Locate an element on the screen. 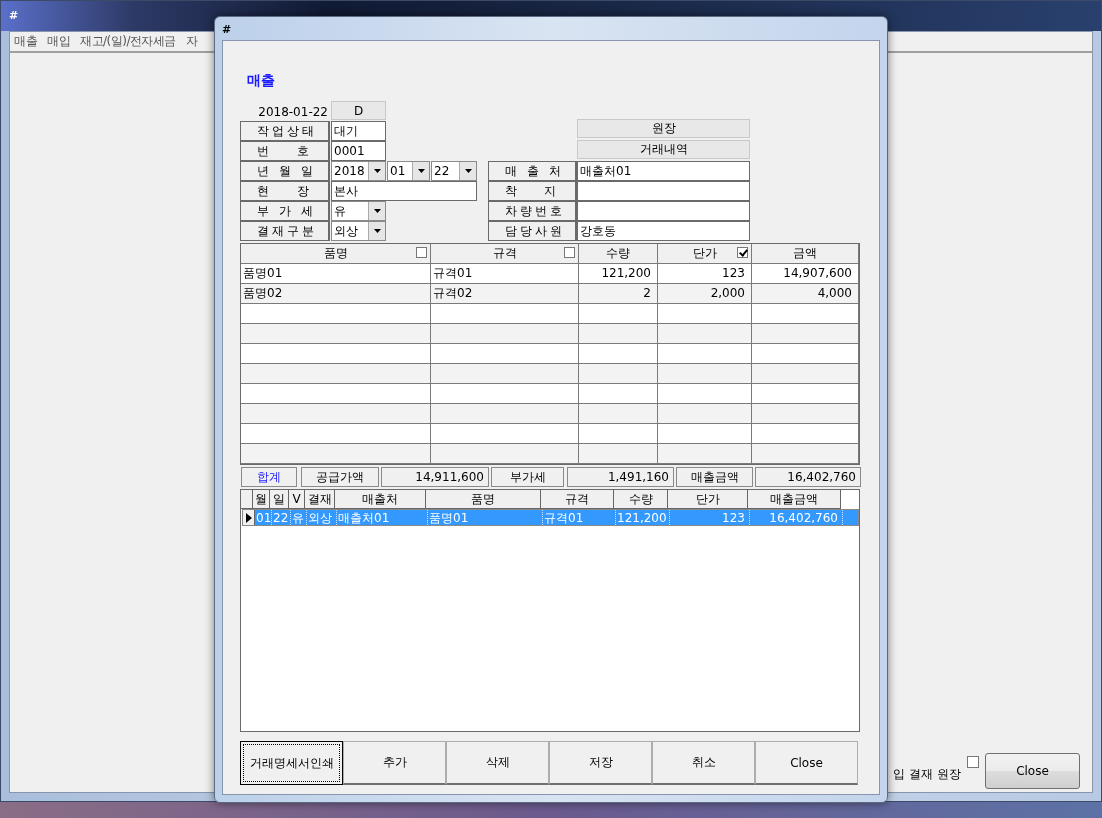  grid-cell: 2 is located at coordinates (618, 294).